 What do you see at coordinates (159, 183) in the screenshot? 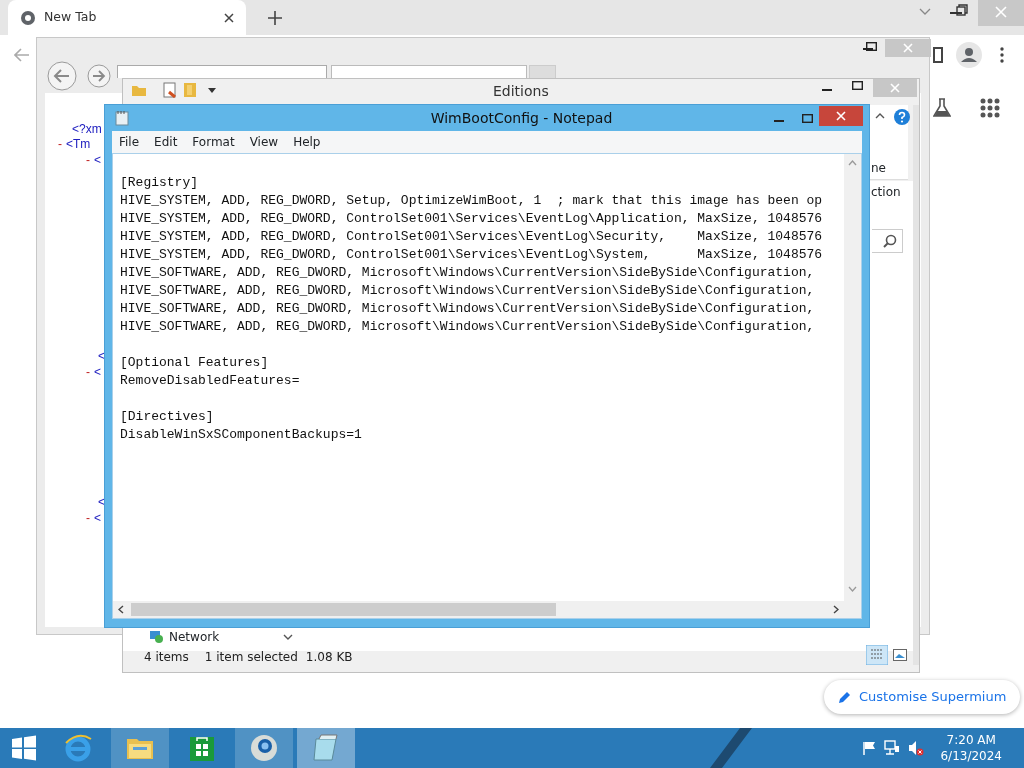
I see `text-line: [Registry]` at bounding box center [159, 183].